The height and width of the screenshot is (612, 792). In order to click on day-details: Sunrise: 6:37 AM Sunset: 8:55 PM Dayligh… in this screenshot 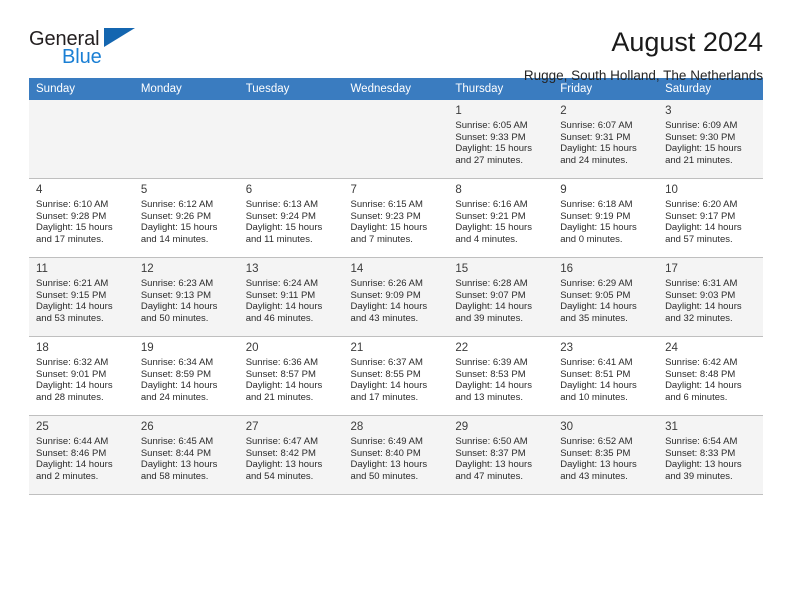, I will do `click(396, 380)`.